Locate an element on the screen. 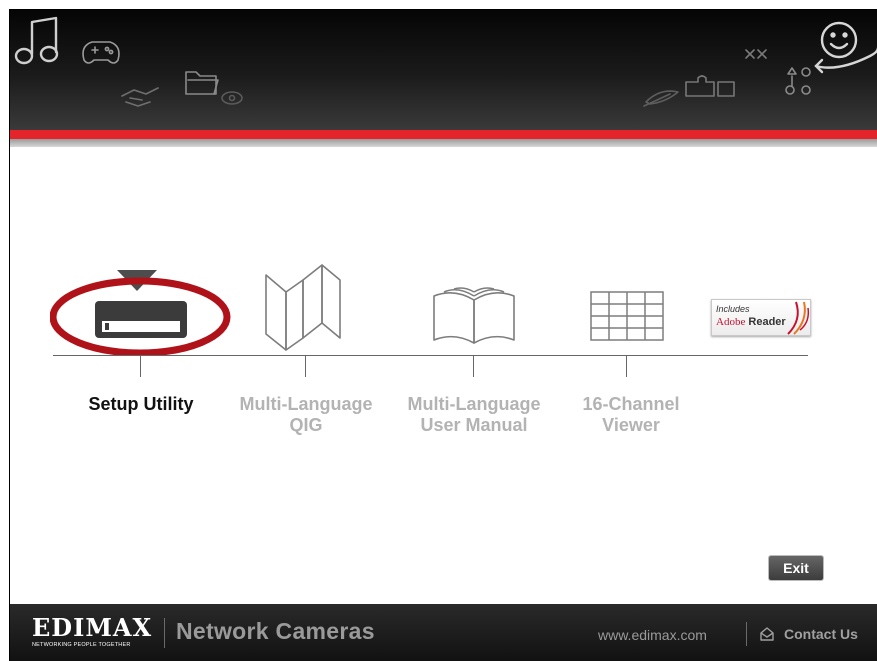 The image size is (877, 661). logo-tagline: NETWORKING PEOPLE TOGETHER is located at coordinates (81, 645).